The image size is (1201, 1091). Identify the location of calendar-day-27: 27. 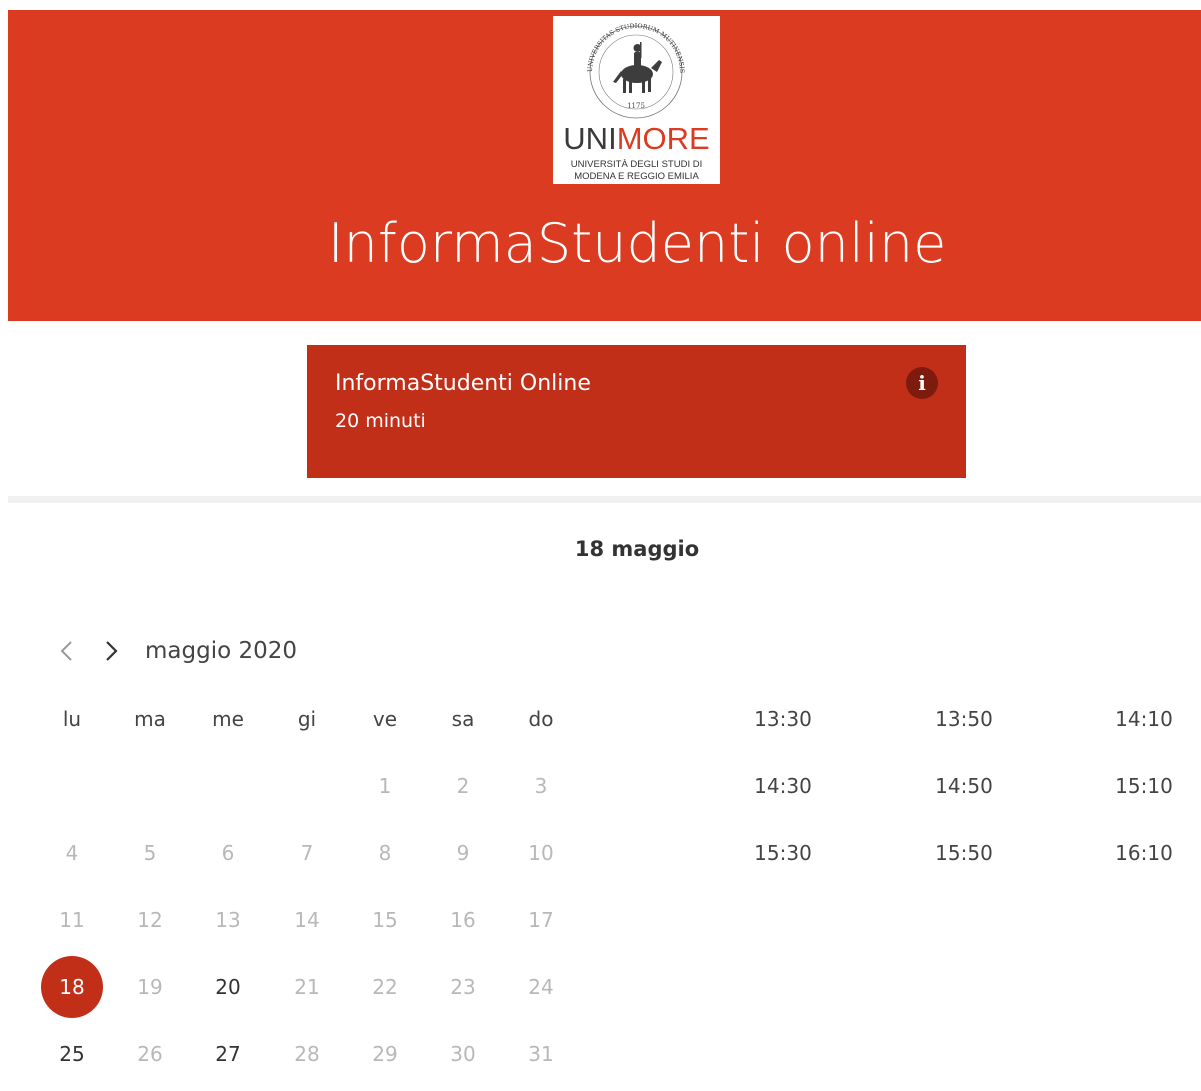
(228, 1054).